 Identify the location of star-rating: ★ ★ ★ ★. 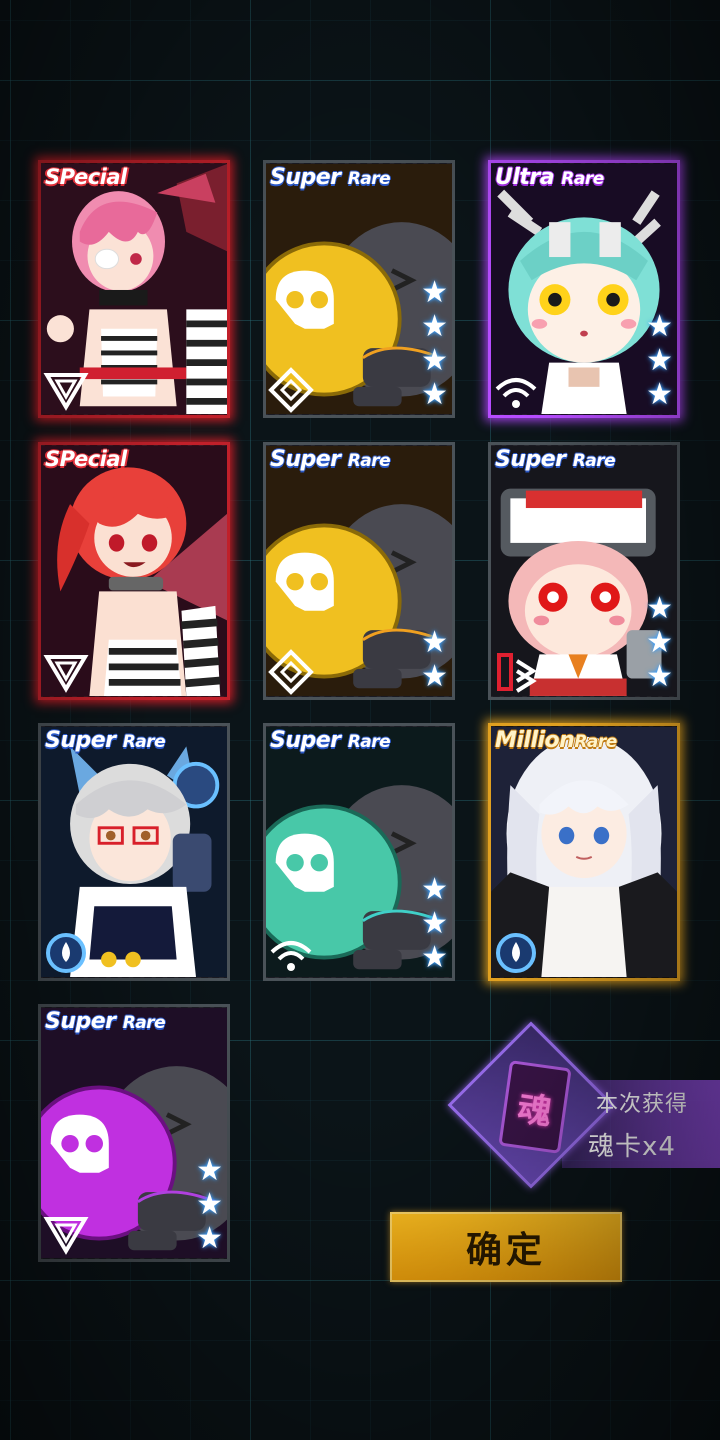
(434, 344).